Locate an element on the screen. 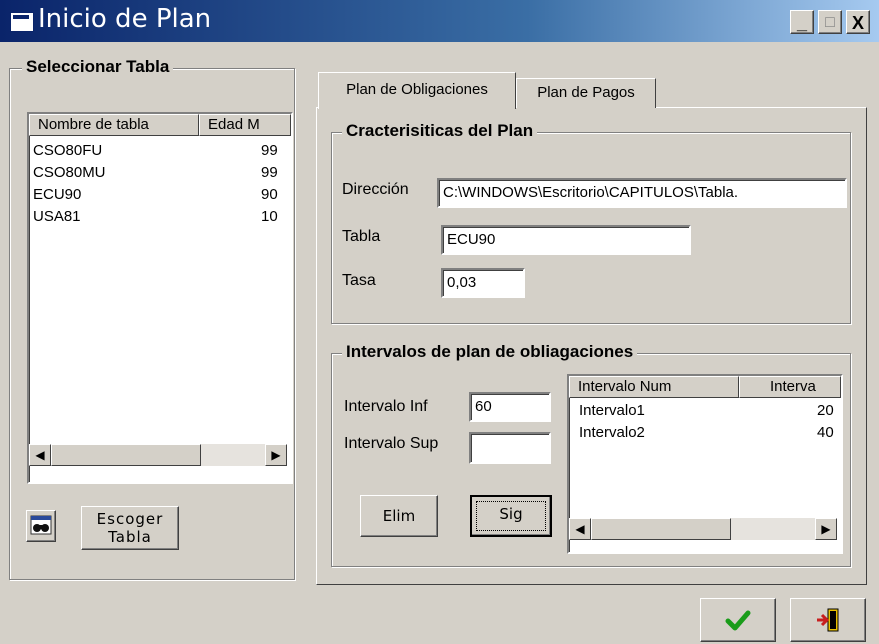 Image resolution: width=879 pixels, height=644 pixels. find-table-button is located at coordinates (41, 526).